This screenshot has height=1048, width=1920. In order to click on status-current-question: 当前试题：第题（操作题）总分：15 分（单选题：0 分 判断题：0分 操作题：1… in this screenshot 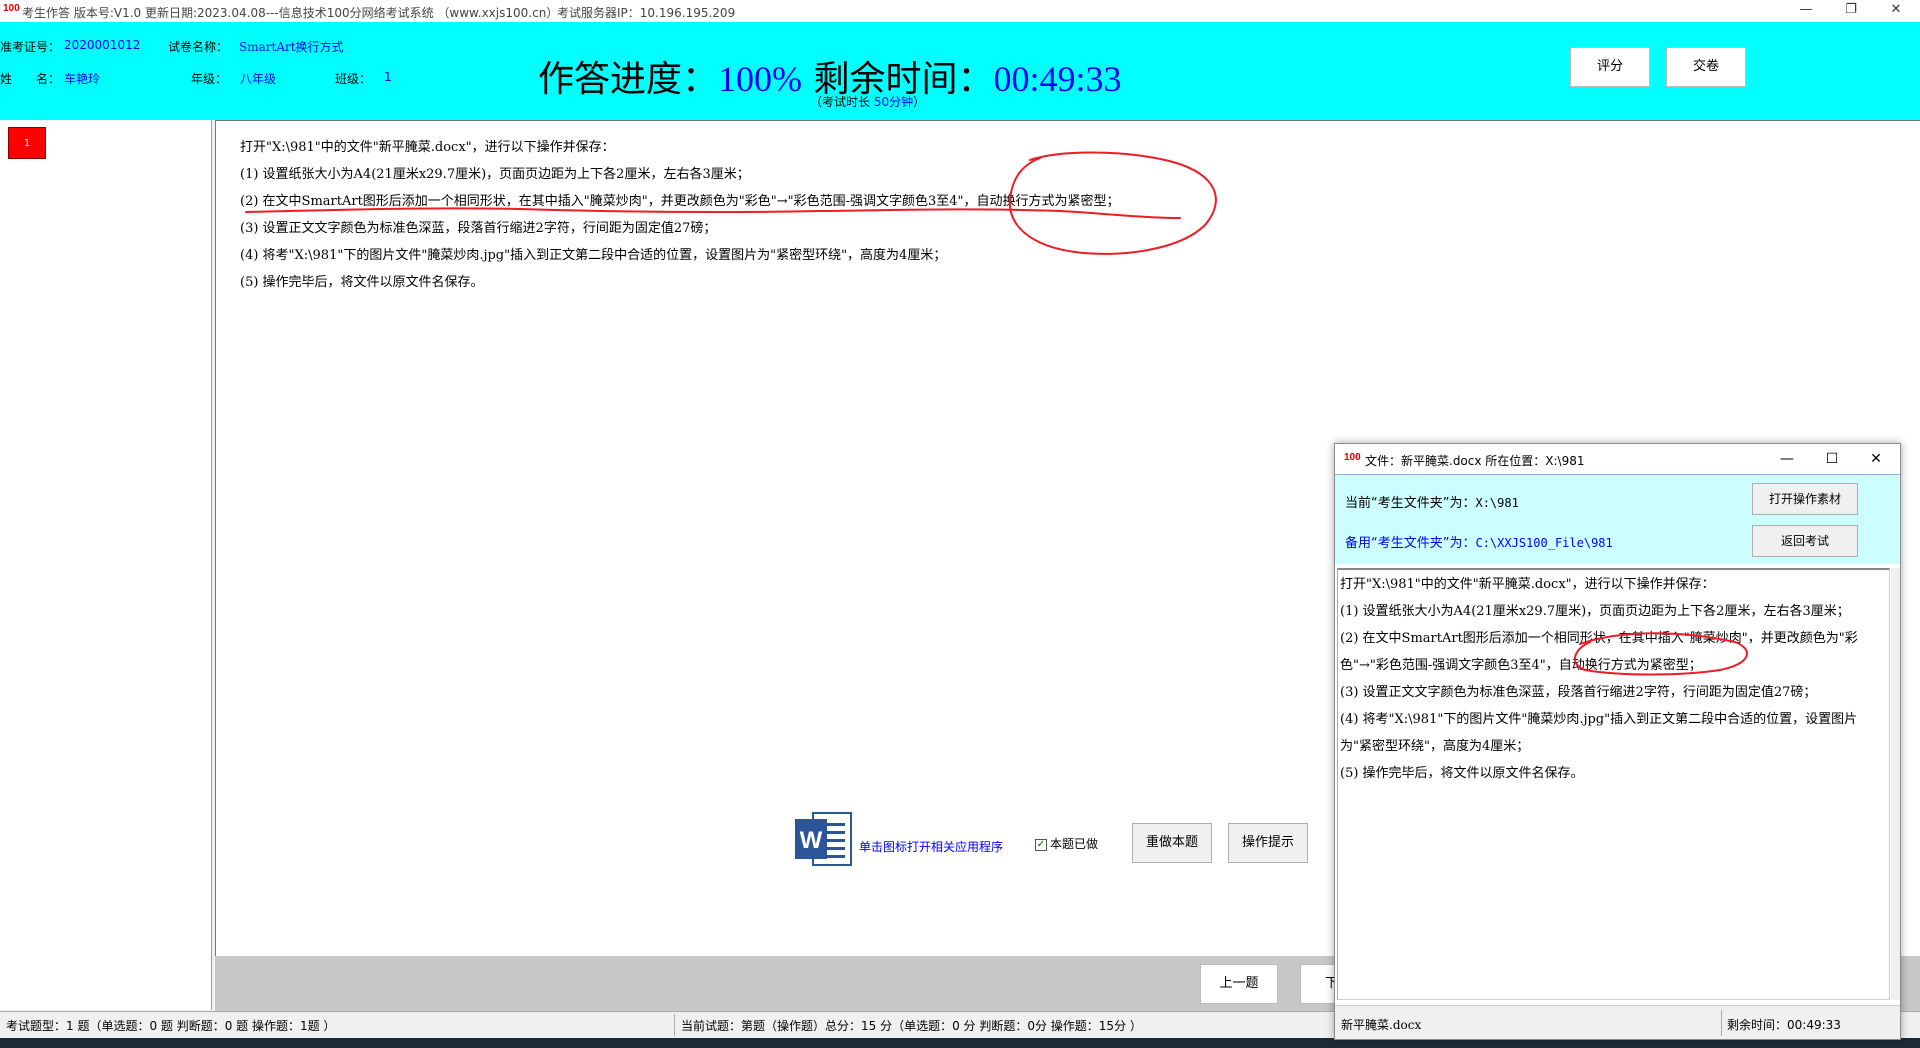, I will do `click(911, 1026)`.